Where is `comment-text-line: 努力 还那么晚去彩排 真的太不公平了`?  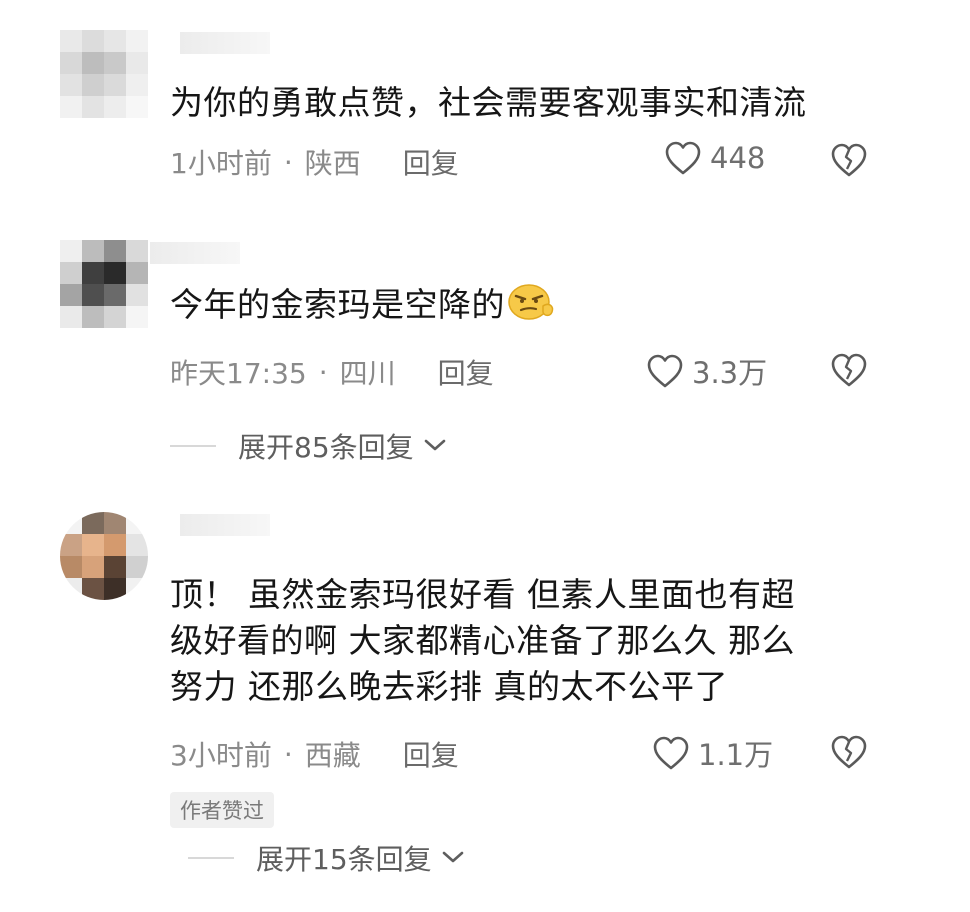 comment-text-line: 努力 还那么晚去彩排 真的太不公平了 is located at coordinates (449, 686).